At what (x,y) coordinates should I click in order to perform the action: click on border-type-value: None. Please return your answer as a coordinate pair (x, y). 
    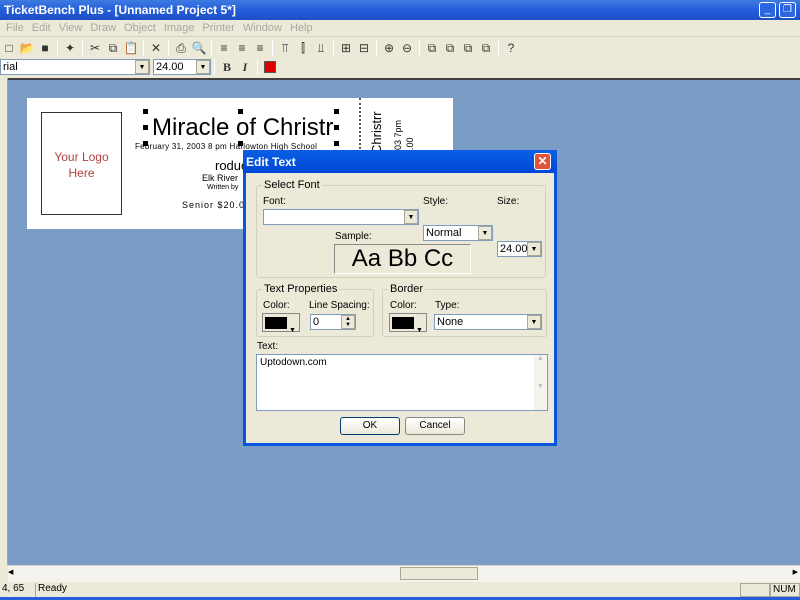
    Looking at the image, I should click on (450, 322).